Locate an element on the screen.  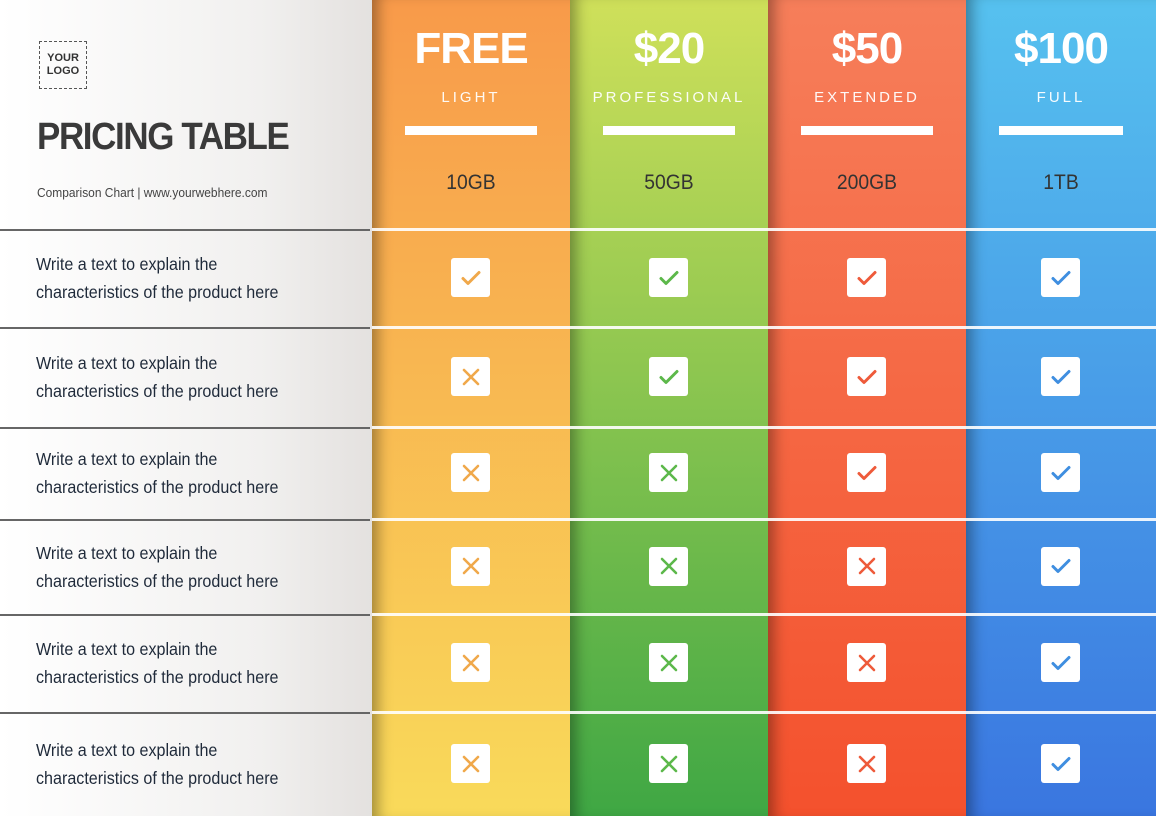
plan-tier: EXTENDED is located at coordinates (867, 97).